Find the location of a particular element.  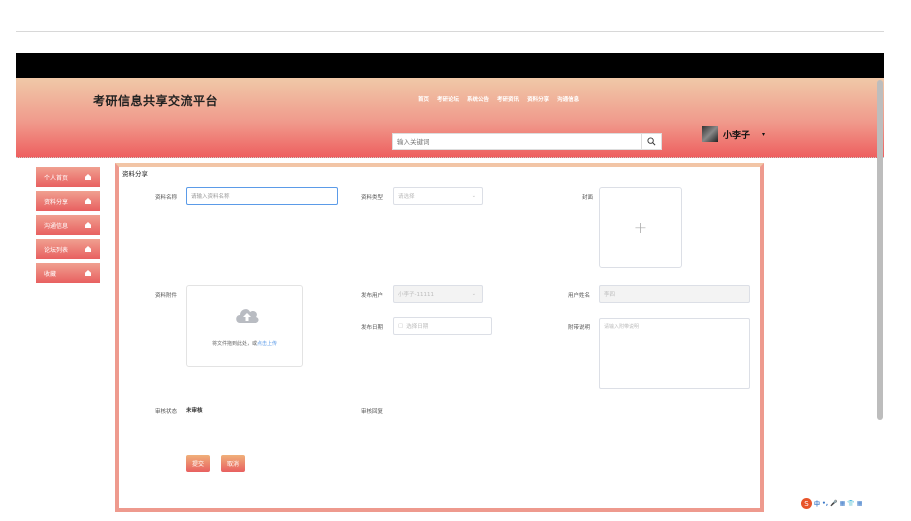

sidebar-item-label: 收藏 is located at coordinates (50, 274).